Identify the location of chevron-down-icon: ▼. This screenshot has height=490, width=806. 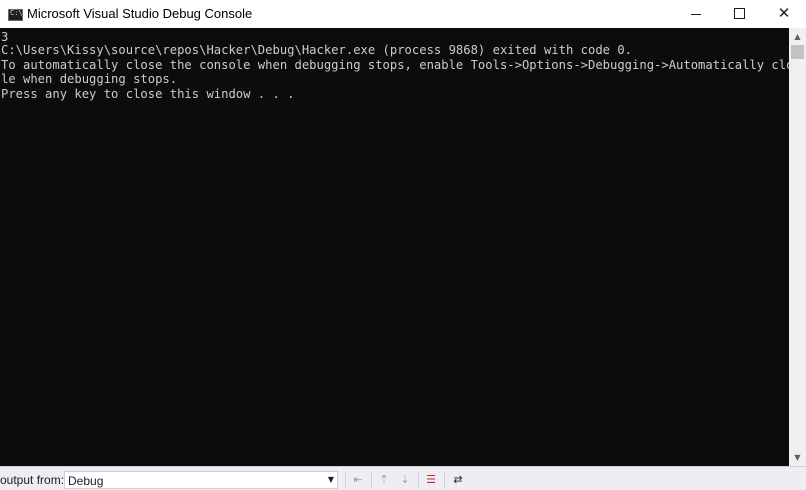
(330, 479).